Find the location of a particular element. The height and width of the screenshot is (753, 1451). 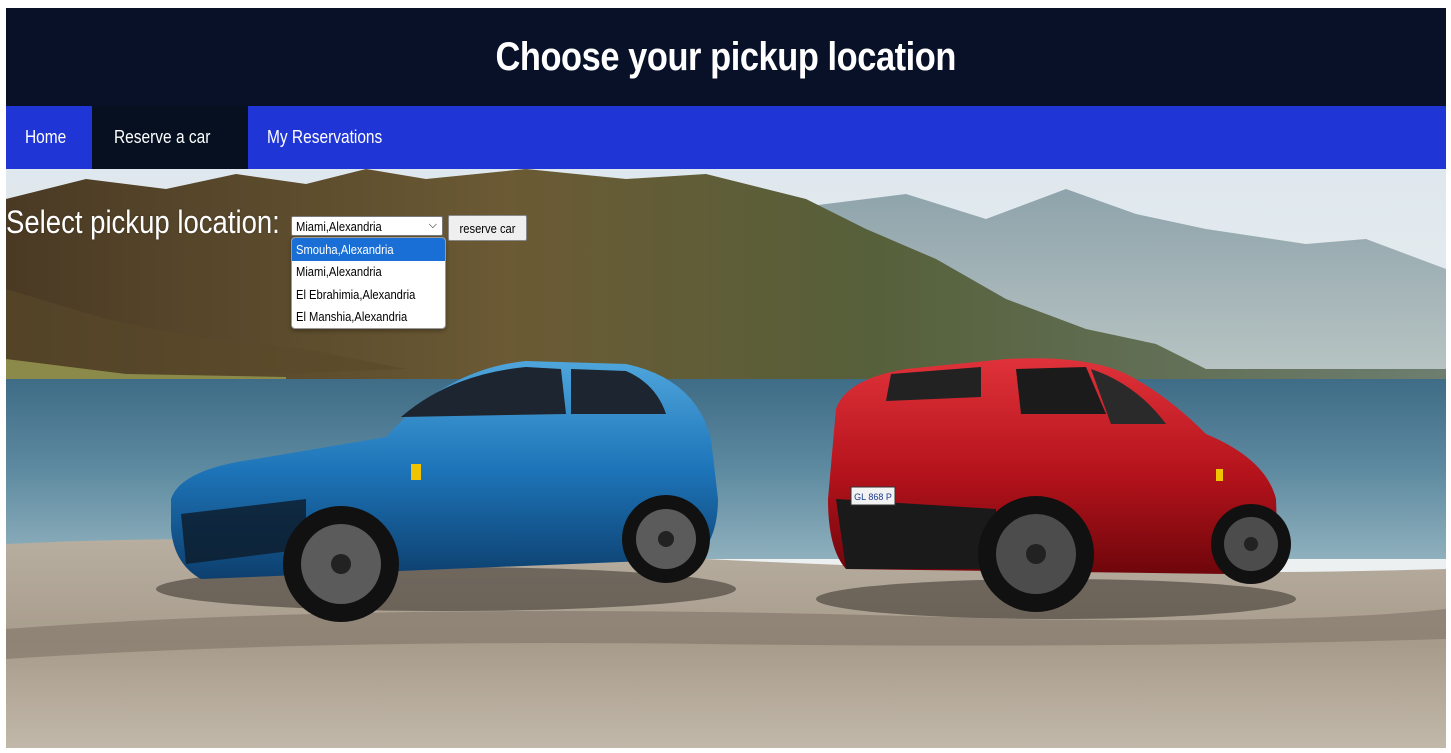

nav-home: Home is located at coordinates (49, 137).